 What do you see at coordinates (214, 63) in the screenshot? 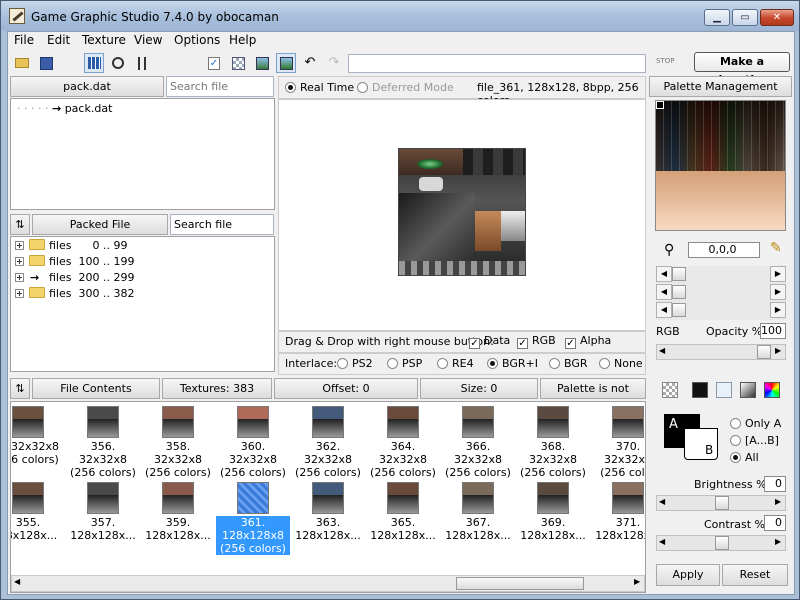
I see `check-icon: ✓` at bounding box center [214, 63].